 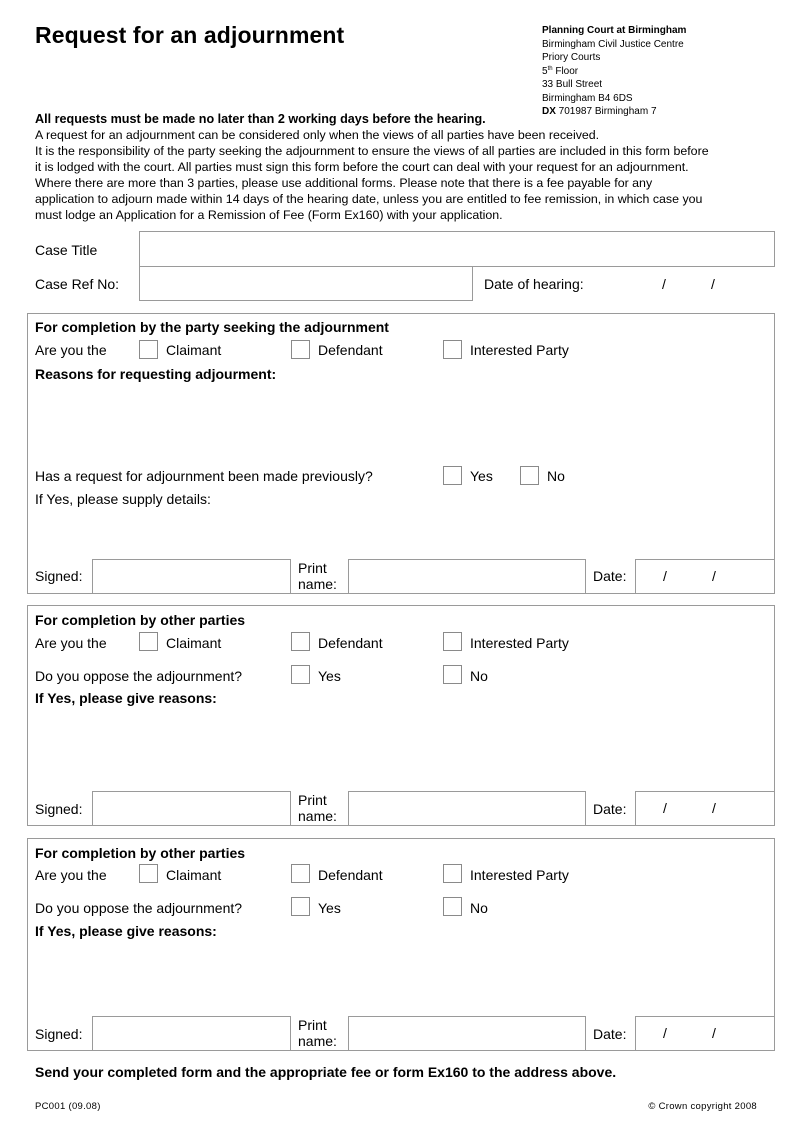 What do you see at coordinates (534, 284) in the screenshot?
I see `hearing-date-label: Date of hearing:` at bounding box center [534, 284].